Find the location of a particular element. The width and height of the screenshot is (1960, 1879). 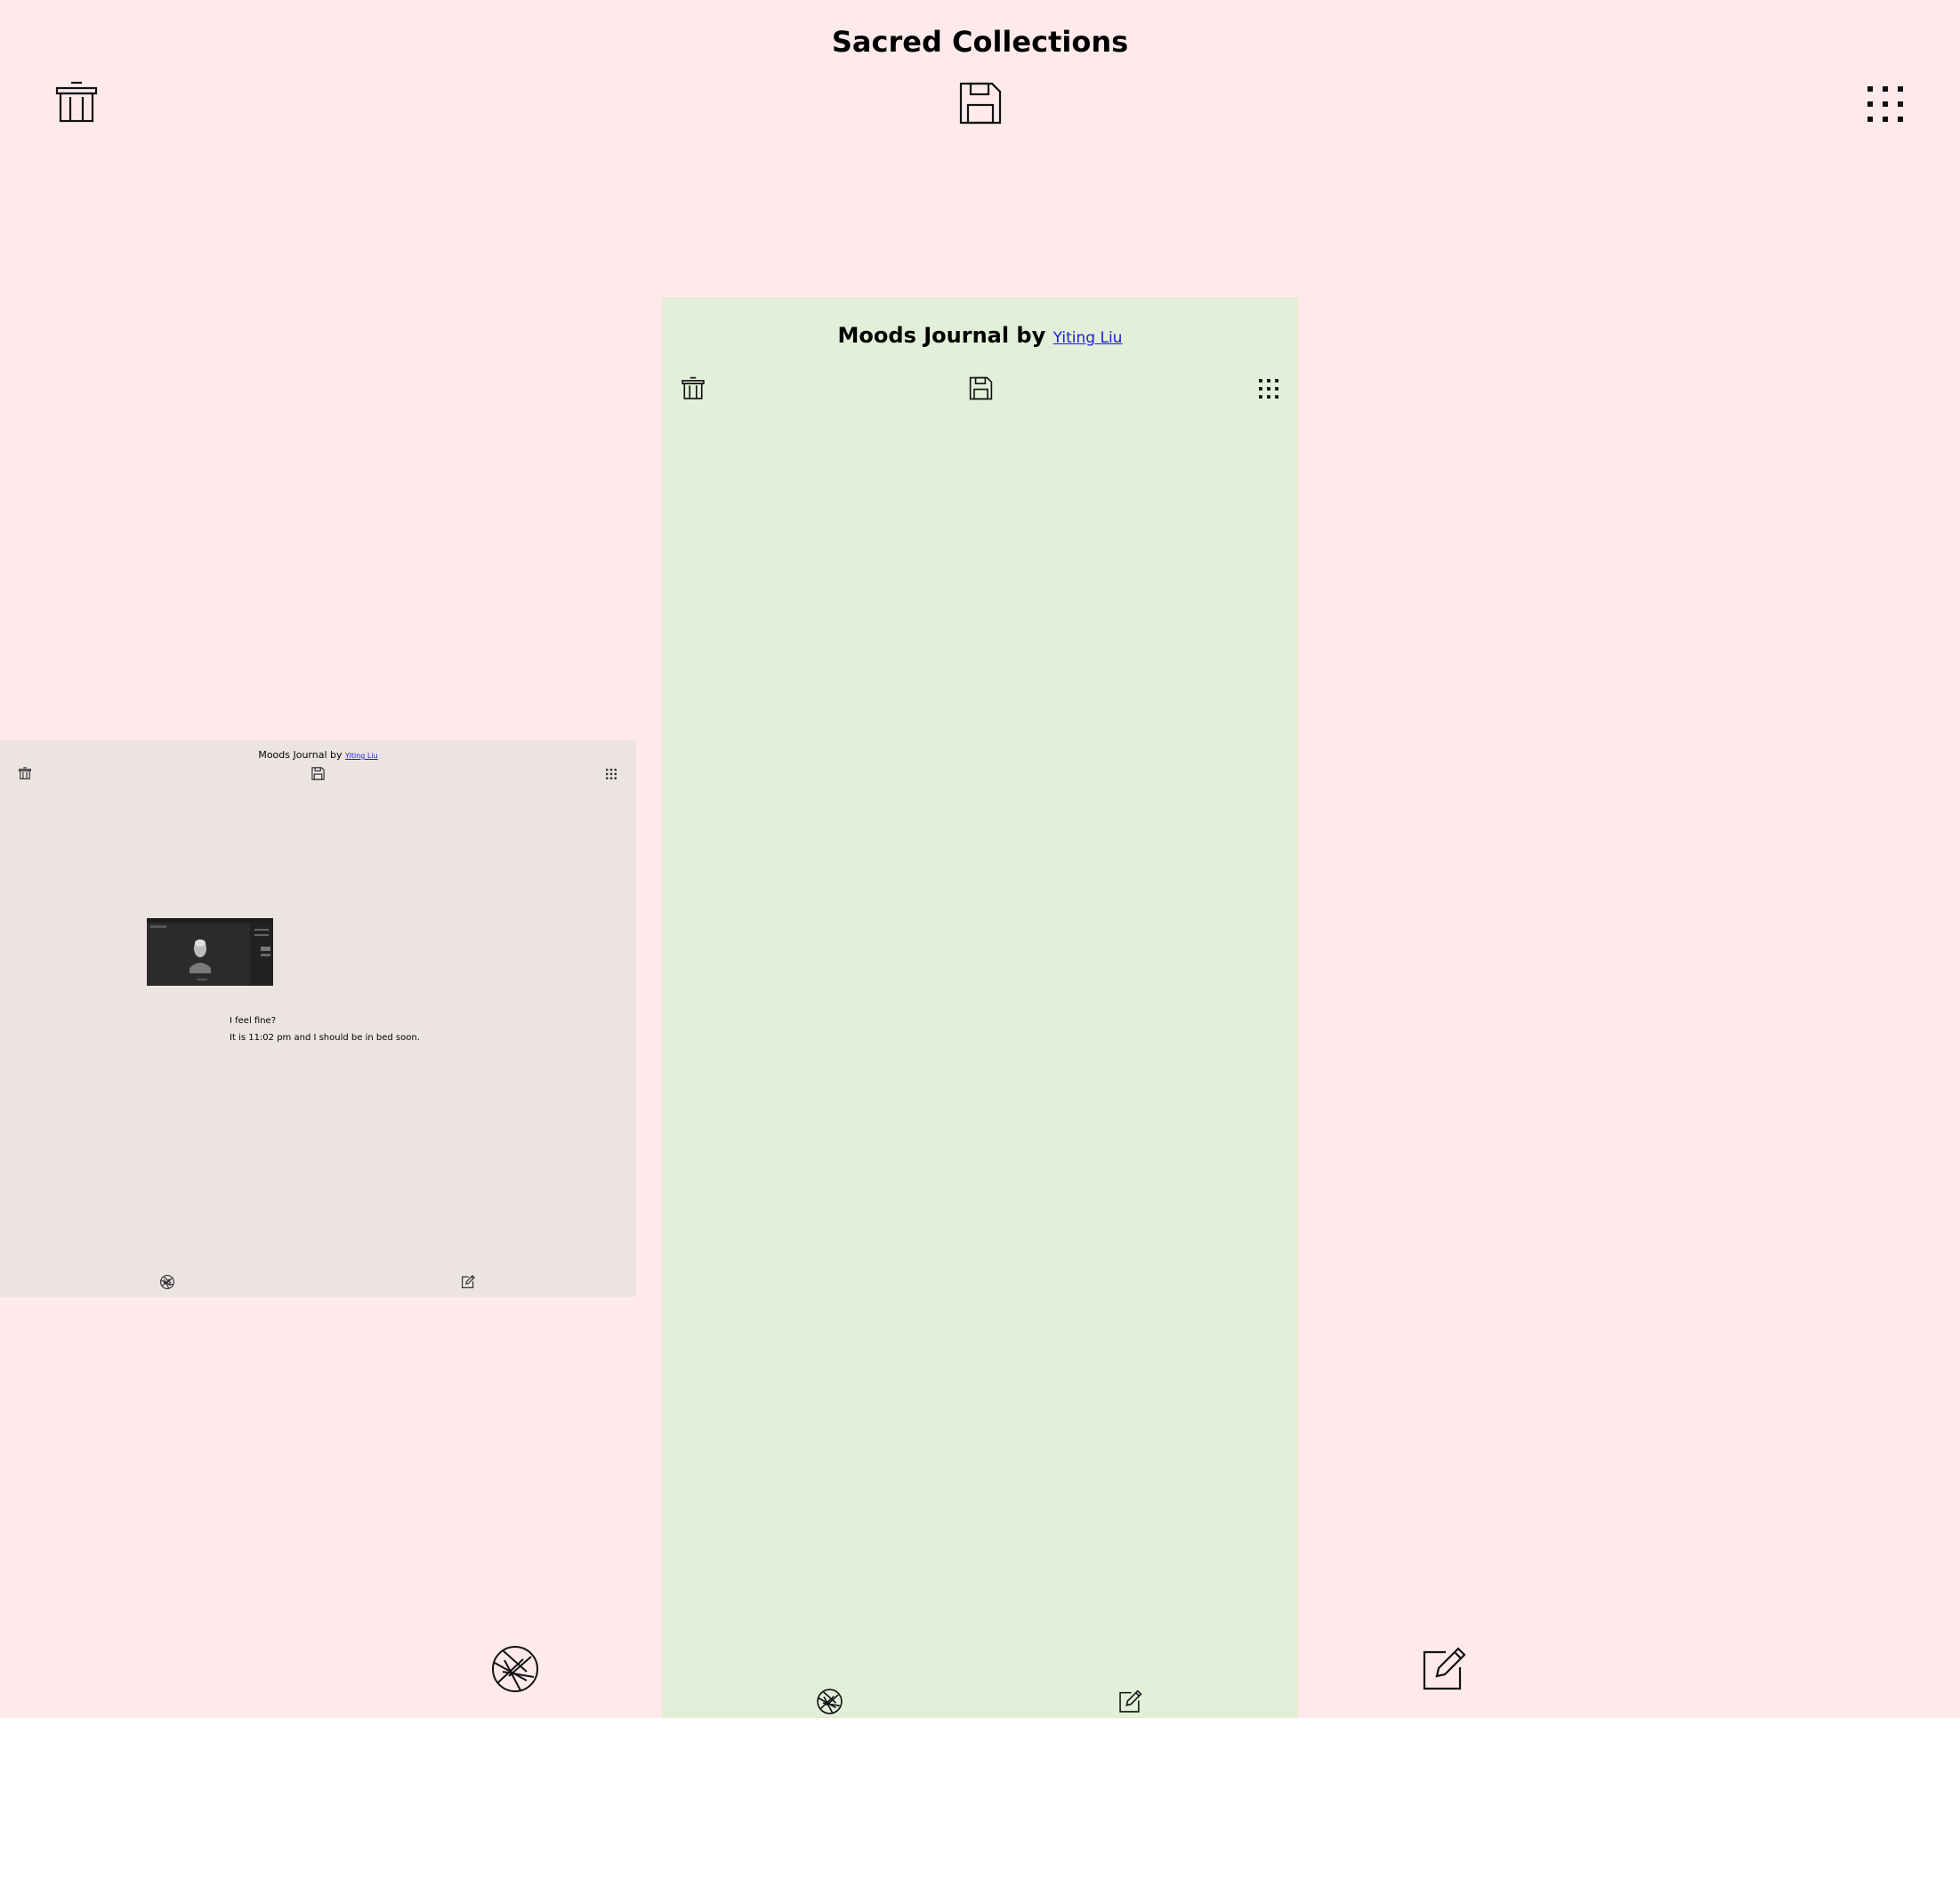

journal-title: Moods Journal by Yiting Liu is located at coordinates (980, 335).